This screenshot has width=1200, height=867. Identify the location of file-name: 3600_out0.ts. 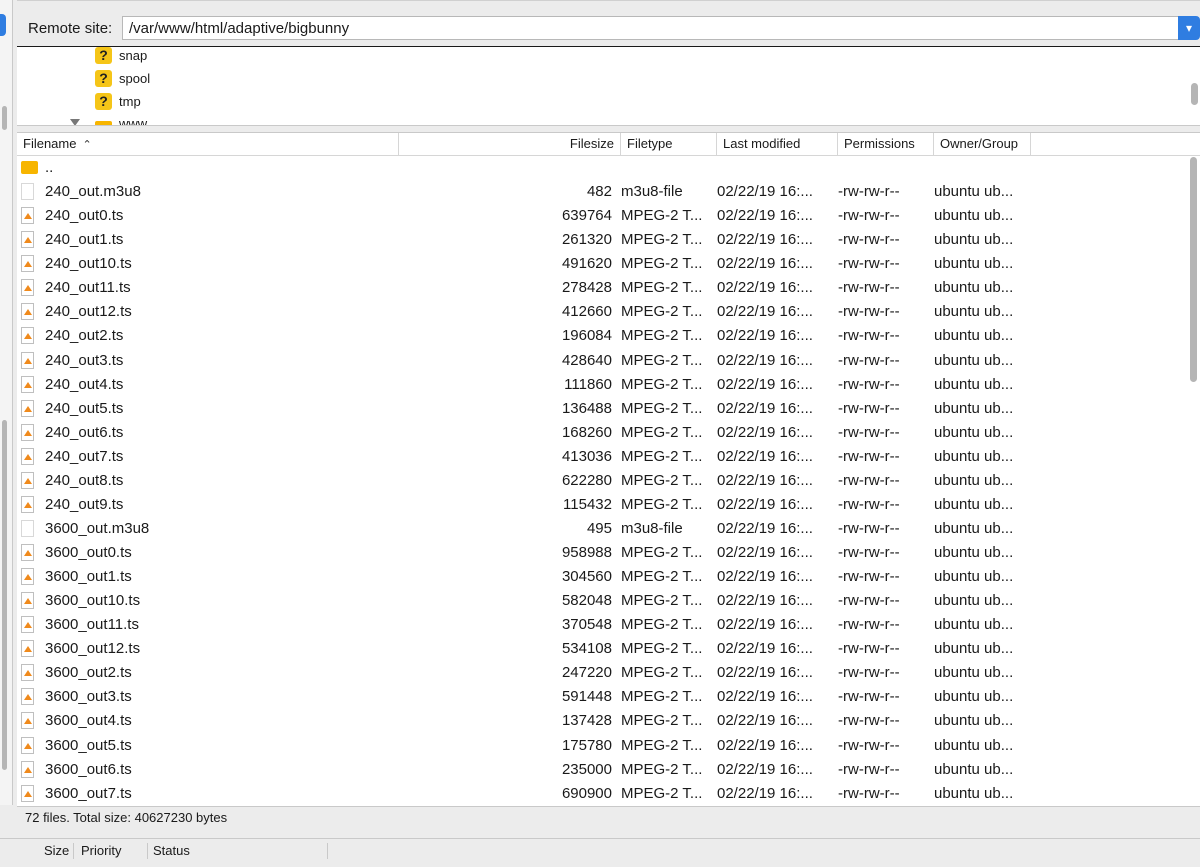
(88, 552).